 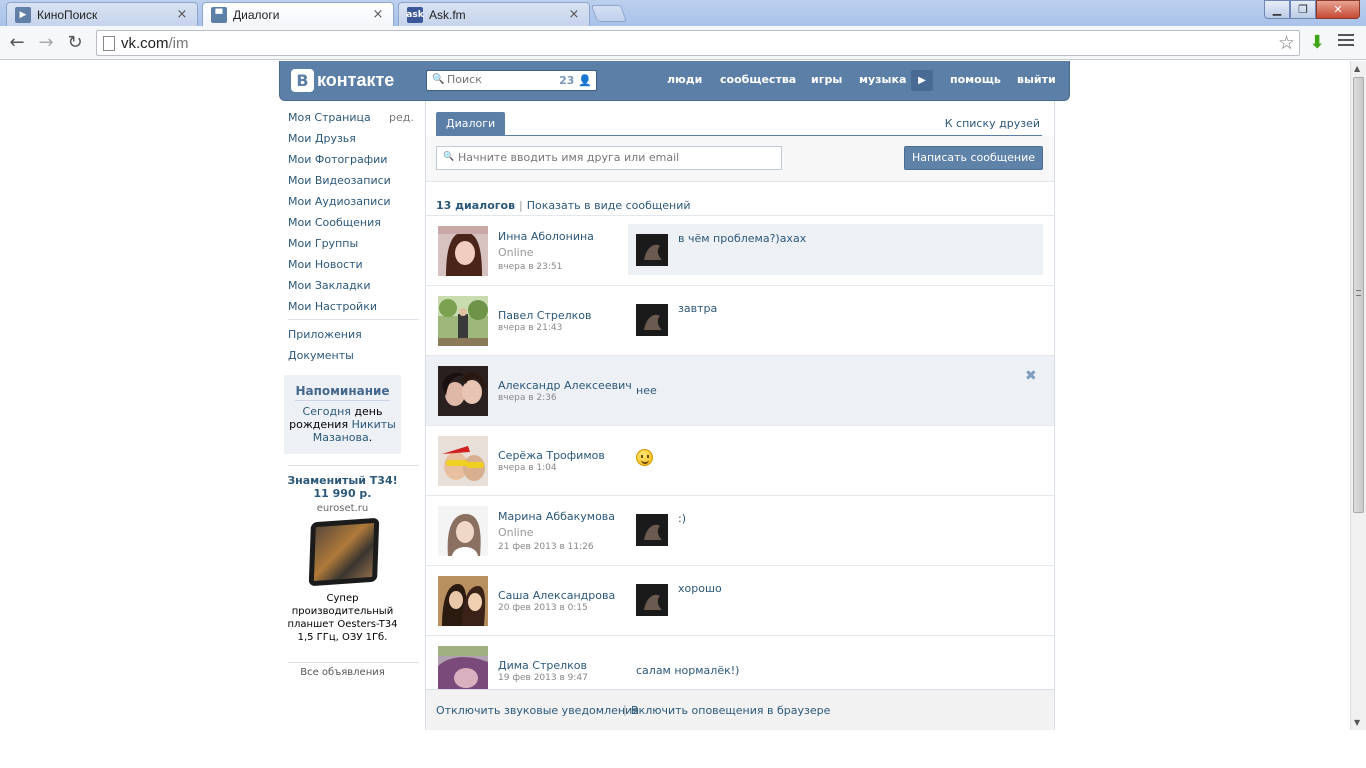 I want to click on dialog-name: Саша Александрова, so click(x=556, y=595).